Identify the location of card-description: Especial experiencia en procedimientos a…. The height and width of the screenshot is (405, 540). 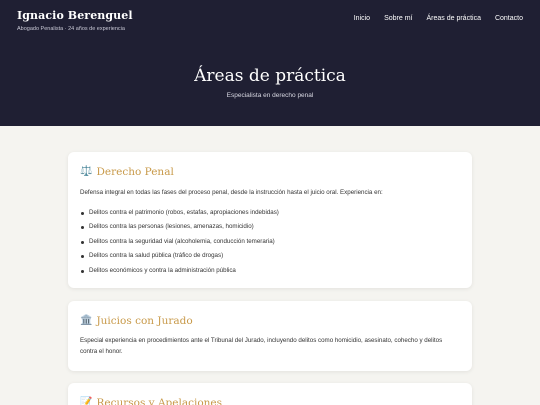
(261, 346).